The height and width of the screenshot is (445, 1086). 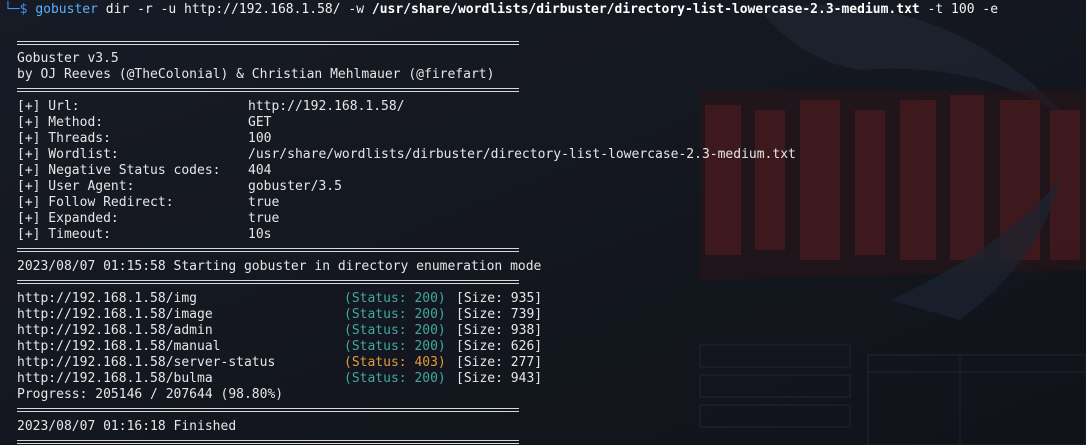 I want to click on config-key: [+] Timeout:, so click(x=64, y=234).